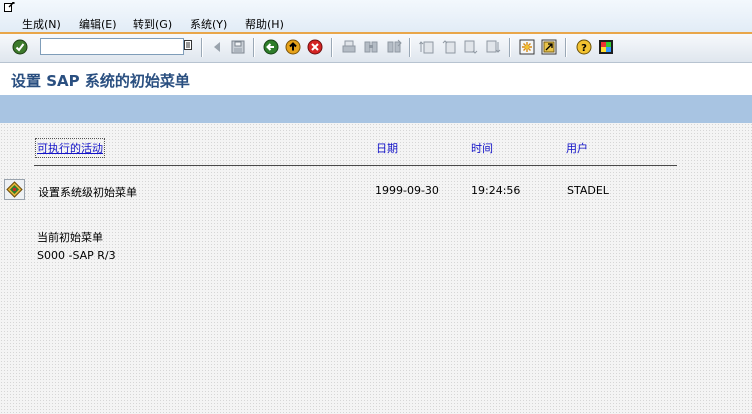  What do you see at coordinates (407, 190) in the screenshot?
I see `activity-date: 1999-09-30` at bounding box center [407, 190].